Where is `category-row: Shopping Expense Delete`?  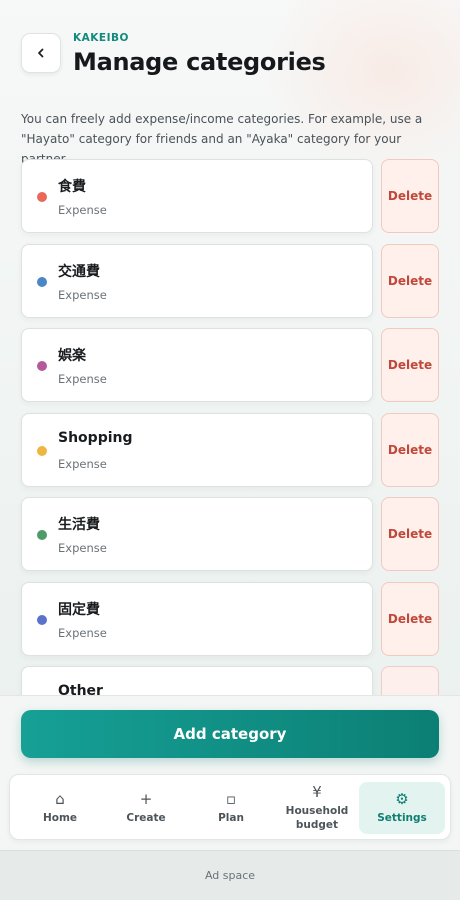 category-row: Shopping Expense Delete is located at coordinates (231, 449).